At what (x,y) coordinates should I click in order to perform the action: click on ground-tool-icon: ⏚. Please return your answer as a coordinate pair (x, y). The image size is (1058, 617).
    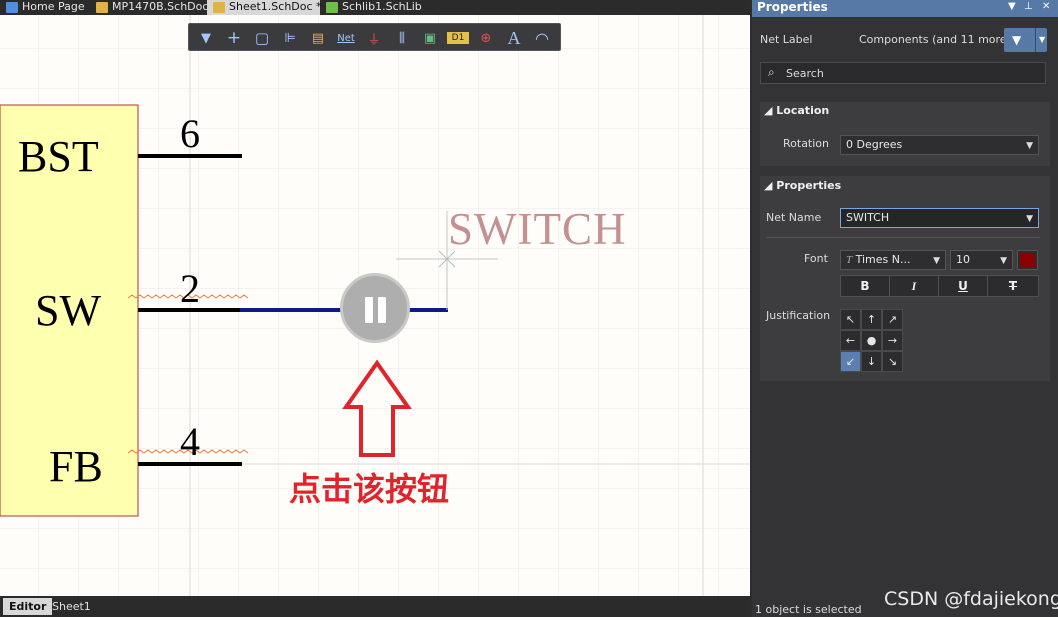
    Looking at the image, I should click on (374, 38).